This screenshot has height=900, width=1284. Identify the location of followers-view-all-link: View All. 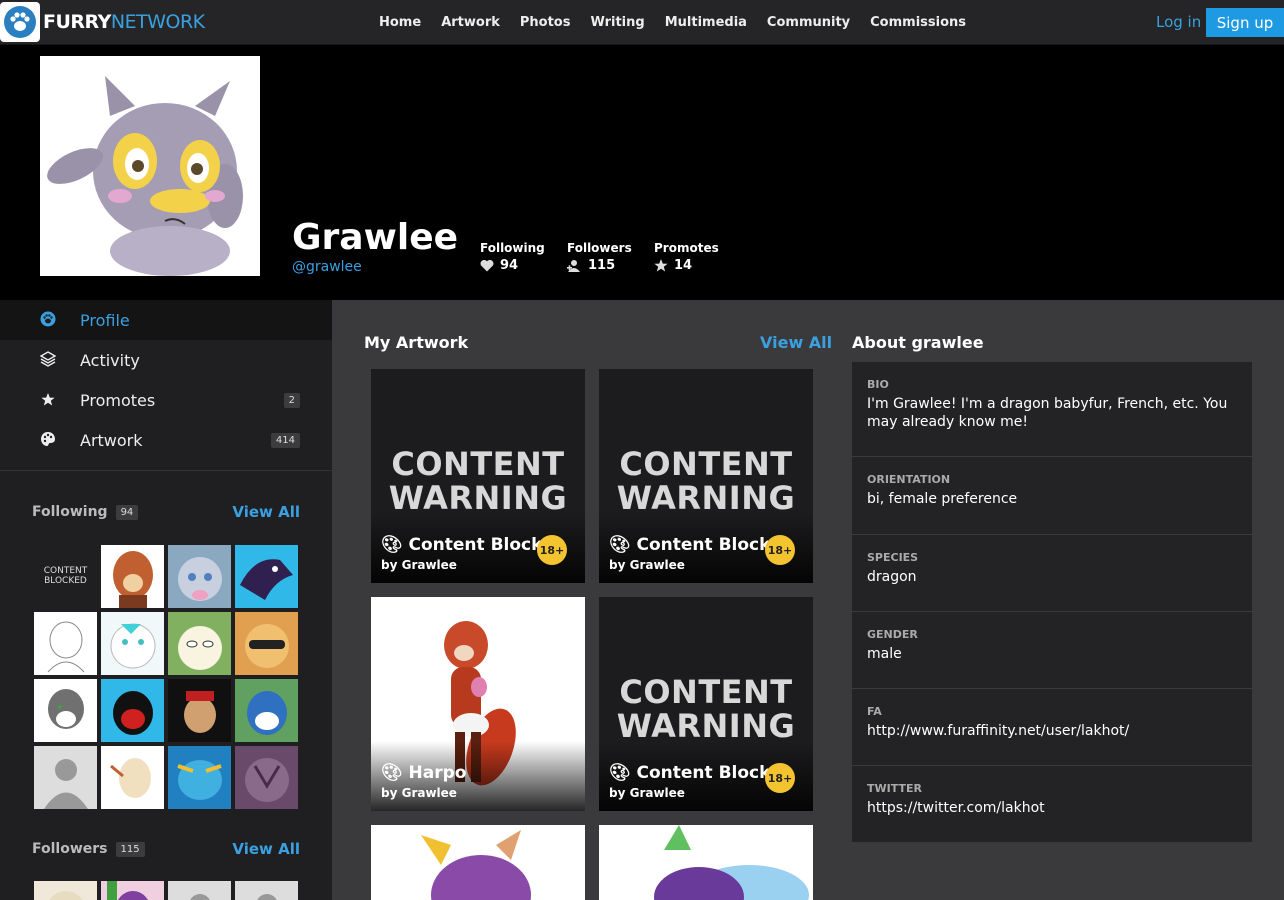
(266, 849).